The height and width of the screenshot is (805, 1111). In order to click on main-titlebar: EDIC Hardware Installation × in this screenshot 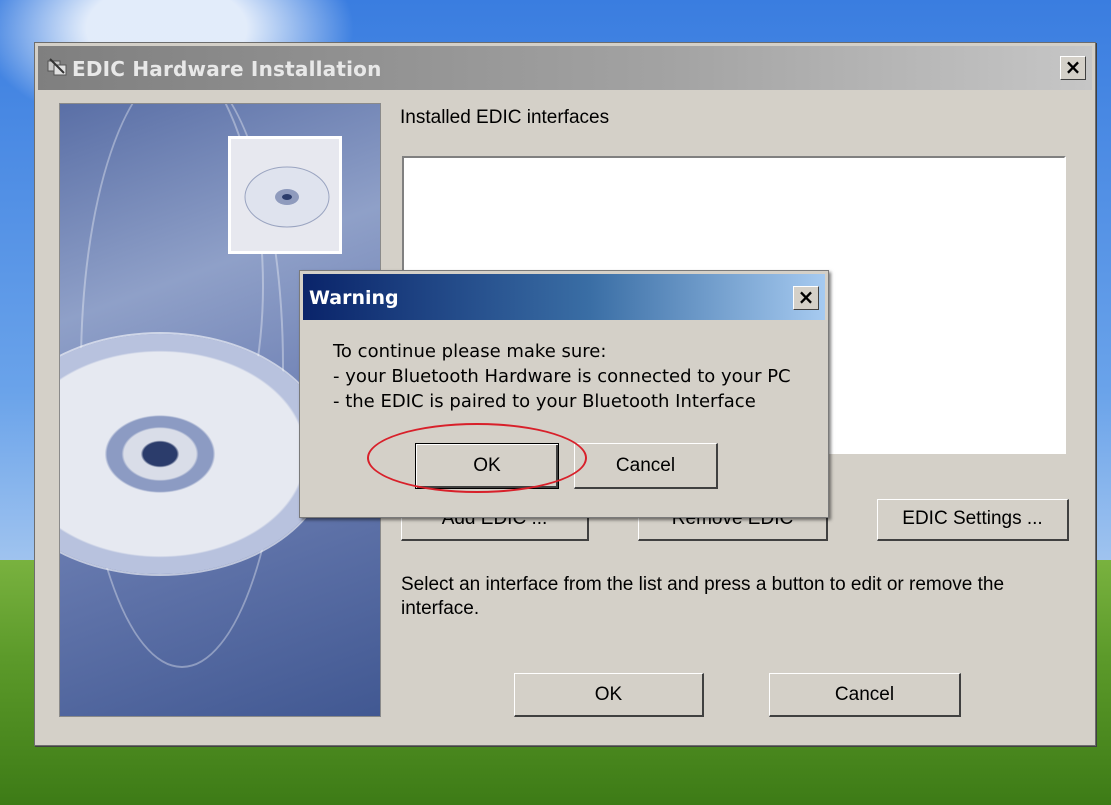, I will do `click(565, 68)`.